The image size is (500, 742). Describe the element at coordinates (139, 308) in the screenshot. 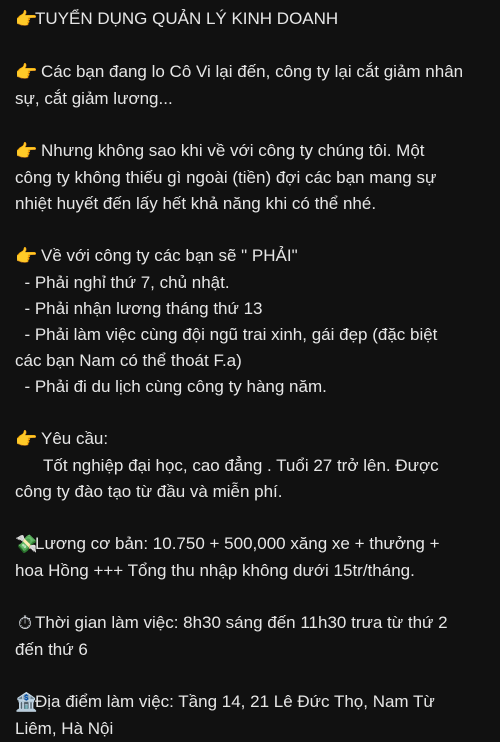

I see `benefit-item: - Phải nhận lương tháng thứ 13` at that location.